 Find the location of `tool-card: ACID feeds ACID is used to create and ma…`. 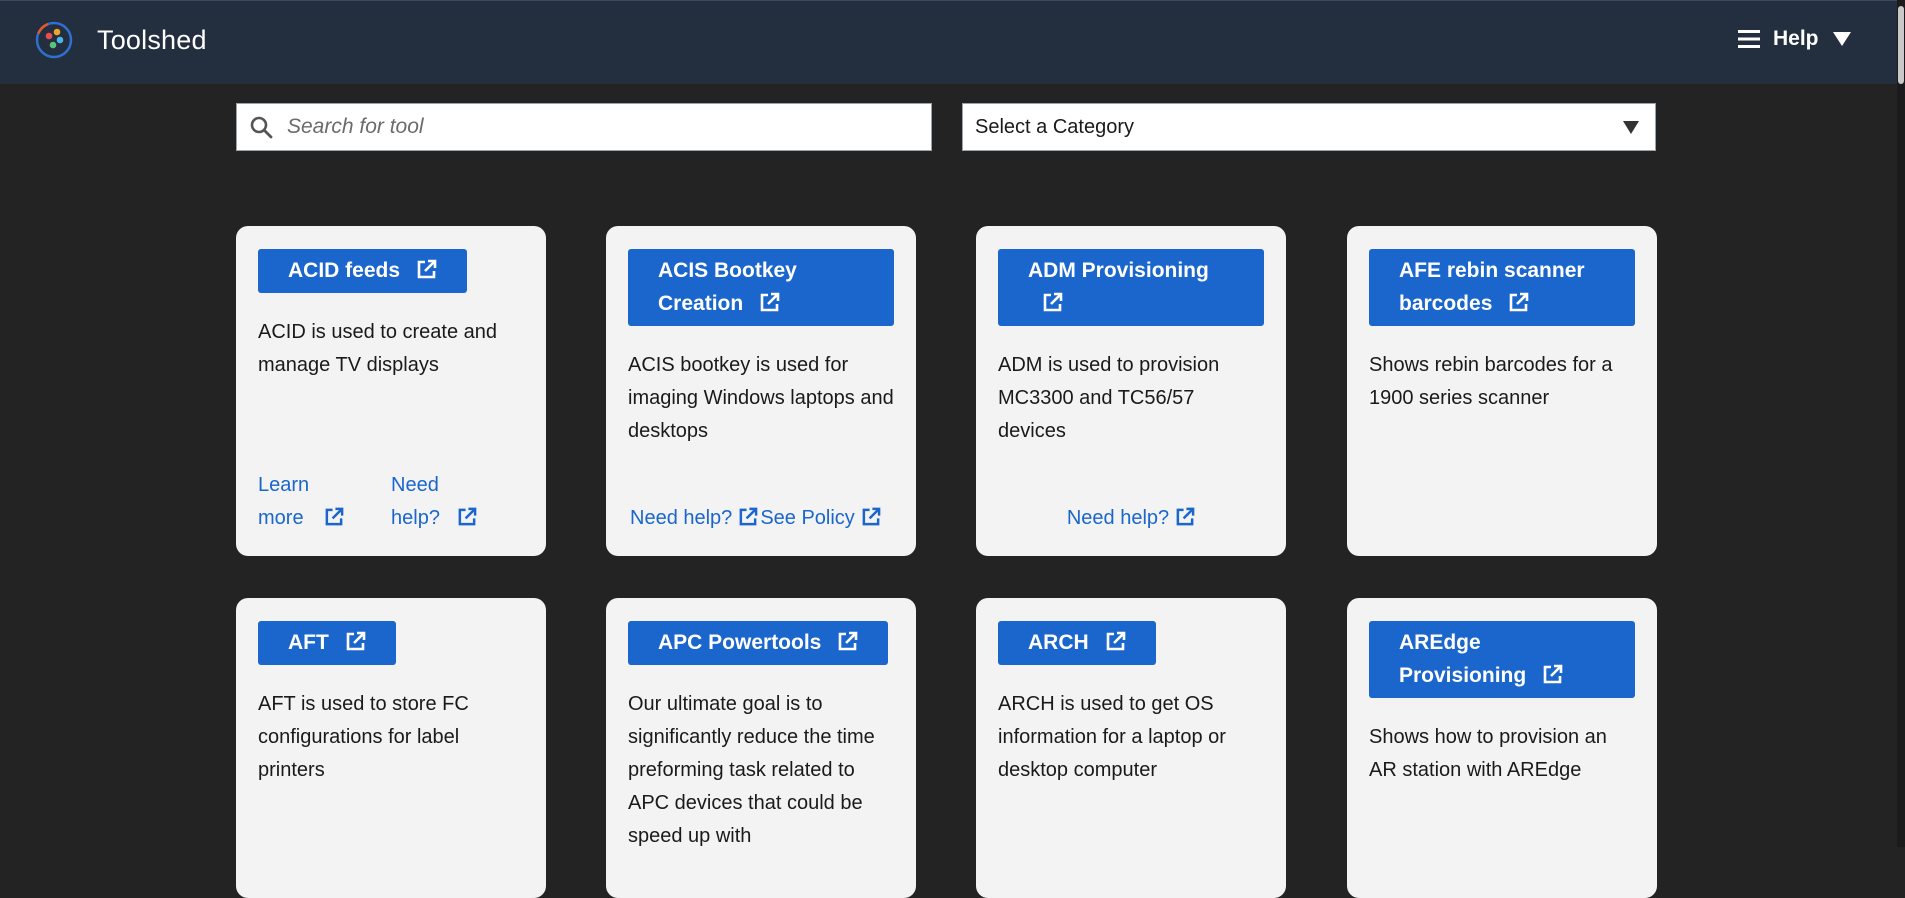

tool-card: ACID feeds ACID is used to create and ma… is located at coordinates (391, 391).